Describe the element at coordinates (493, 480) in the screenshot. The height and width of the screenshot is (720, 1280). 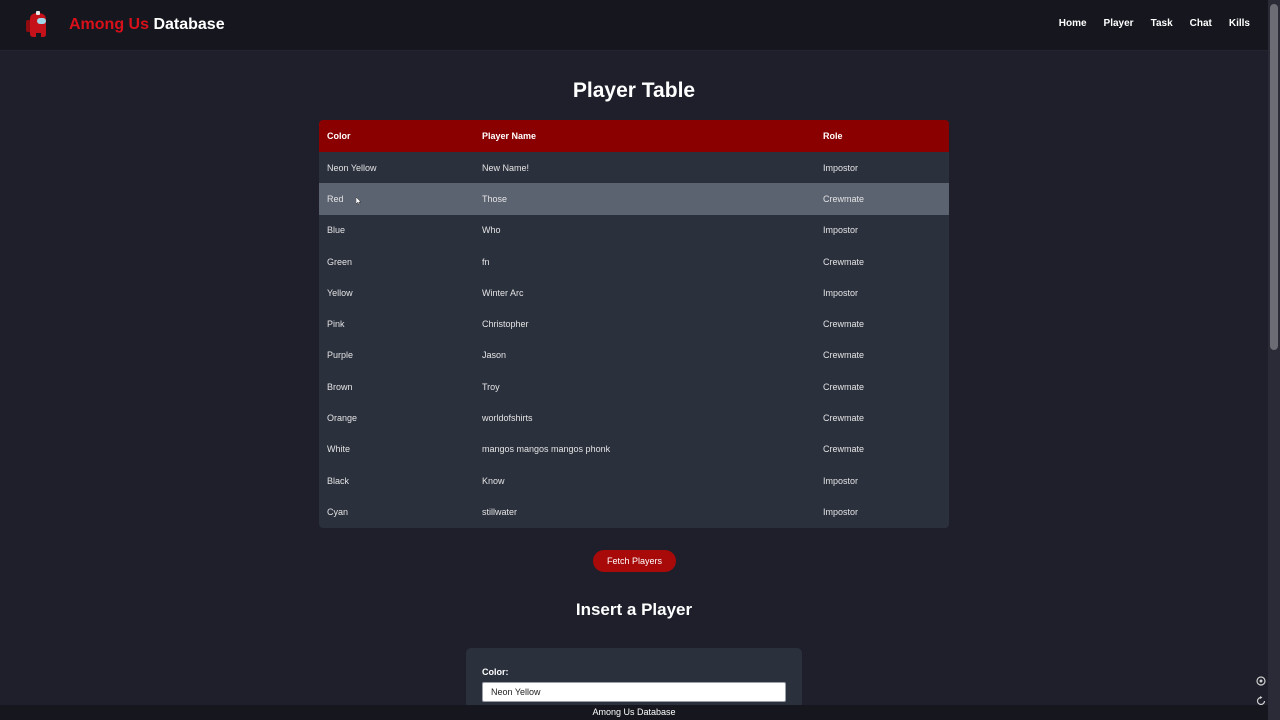
I see `cell-player-name: Know` at that location.